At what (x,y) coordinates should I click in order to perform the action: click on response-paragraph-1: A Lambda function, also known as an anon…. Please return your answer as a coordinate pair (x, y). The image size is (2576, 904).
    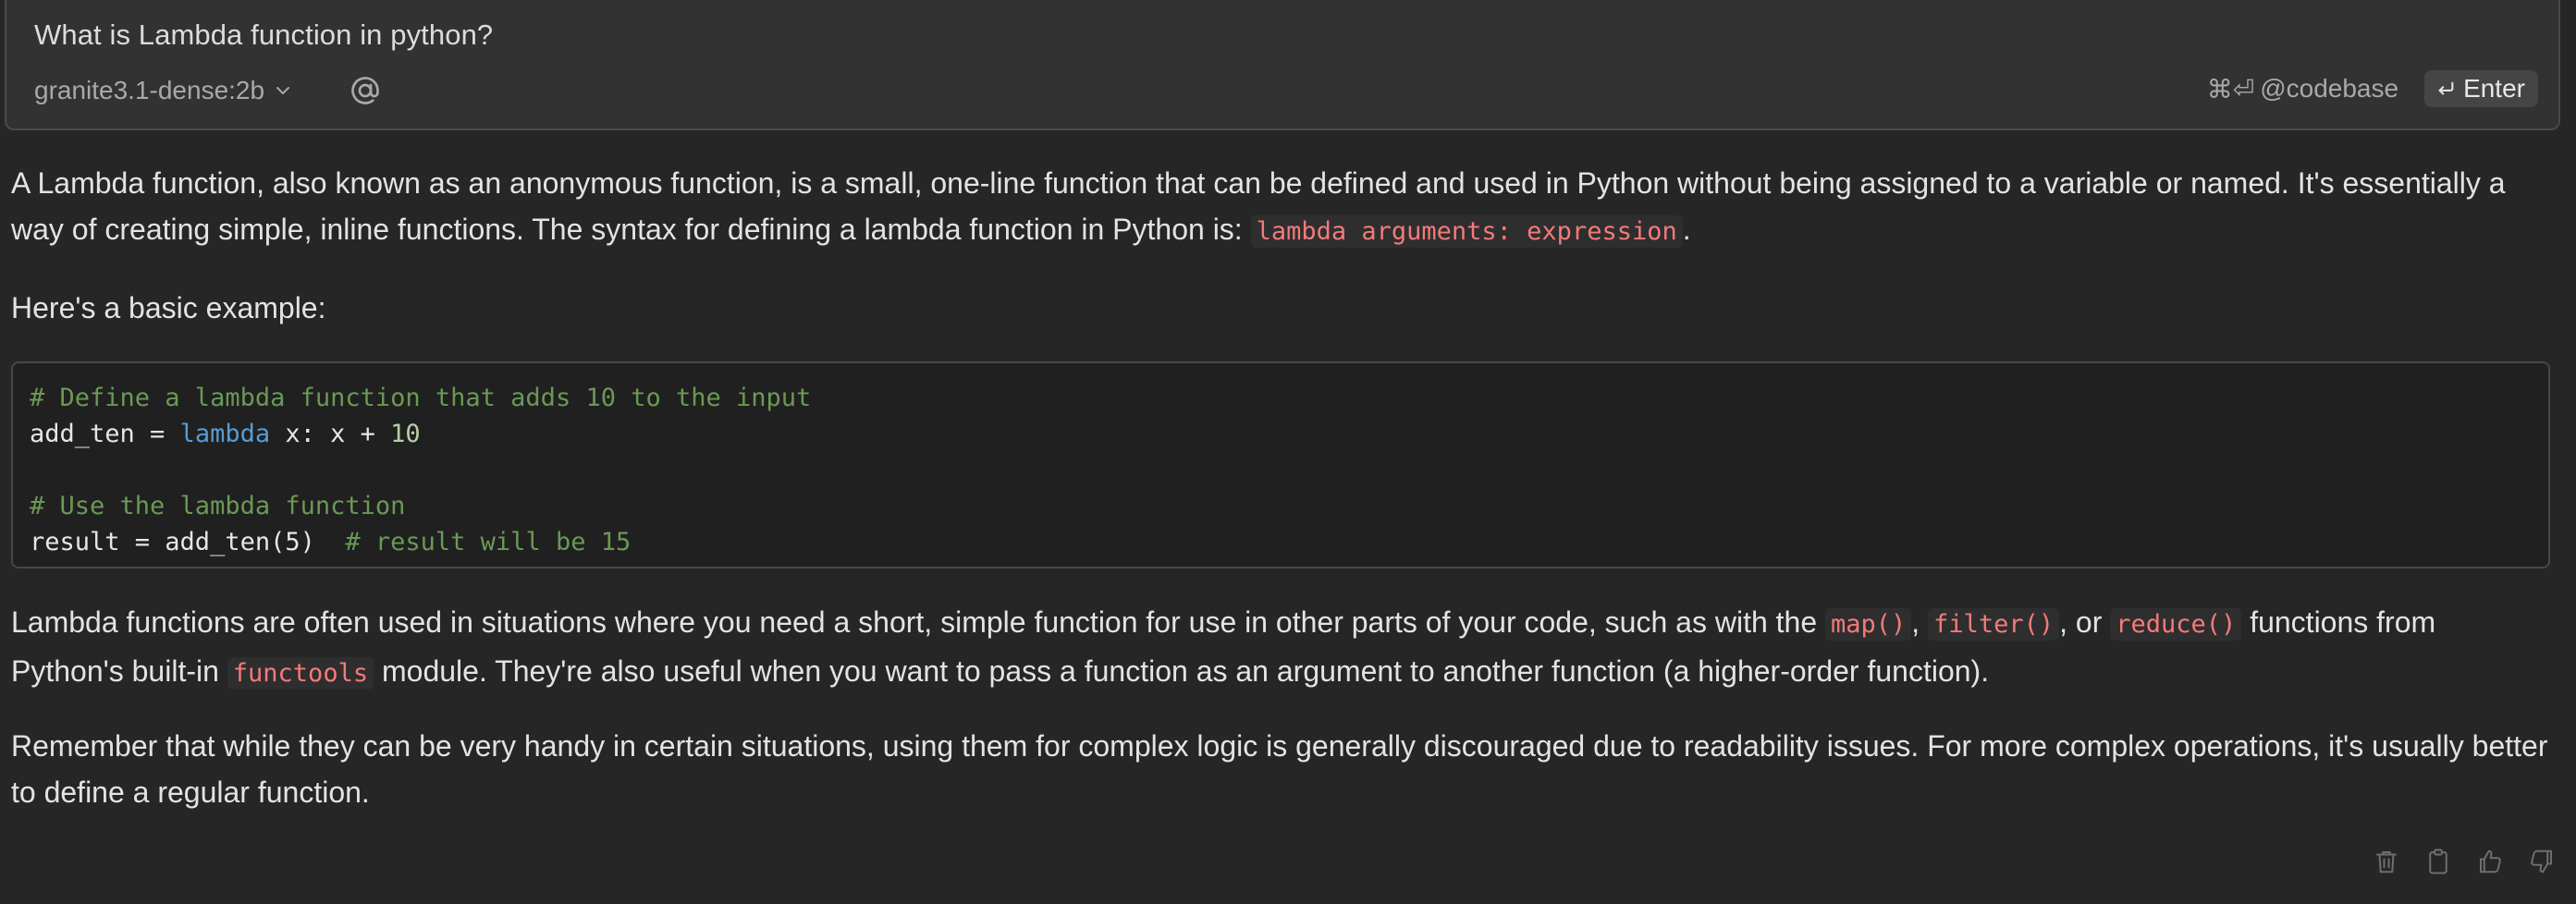
    Looking at the image, I should click on (1283, 207).